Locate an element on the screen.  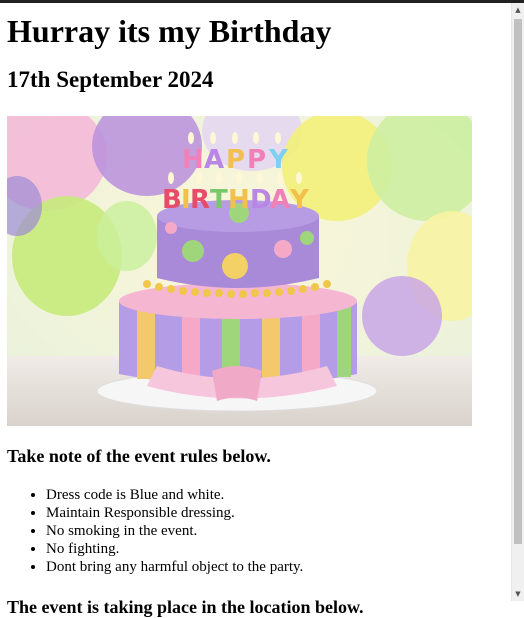
vertical-scrollbar: ▲ ▼ is located at coordinates (517, 302).